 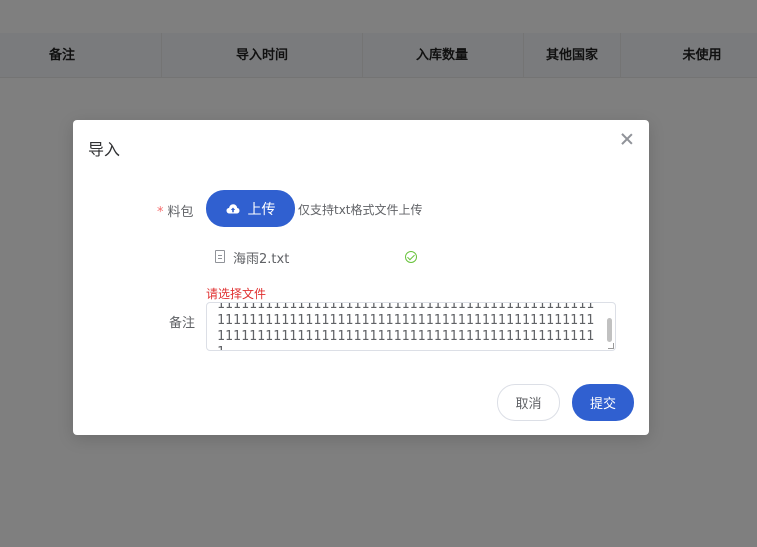 I want to click on pack-label-text: 料包, so click(x=180, y=212).